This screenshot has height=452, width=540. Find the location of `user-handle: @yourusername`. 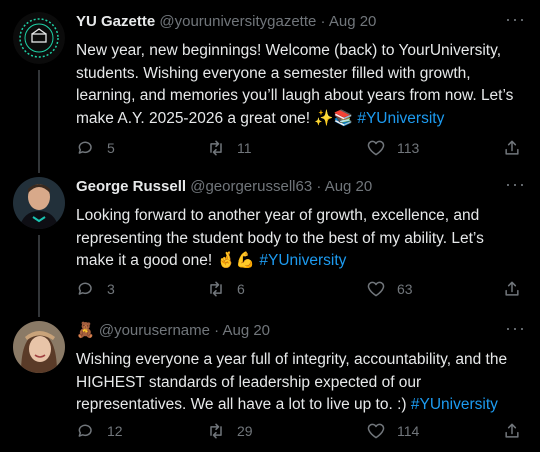

user-handle: @yourusername is located at coordinates (154, 330).